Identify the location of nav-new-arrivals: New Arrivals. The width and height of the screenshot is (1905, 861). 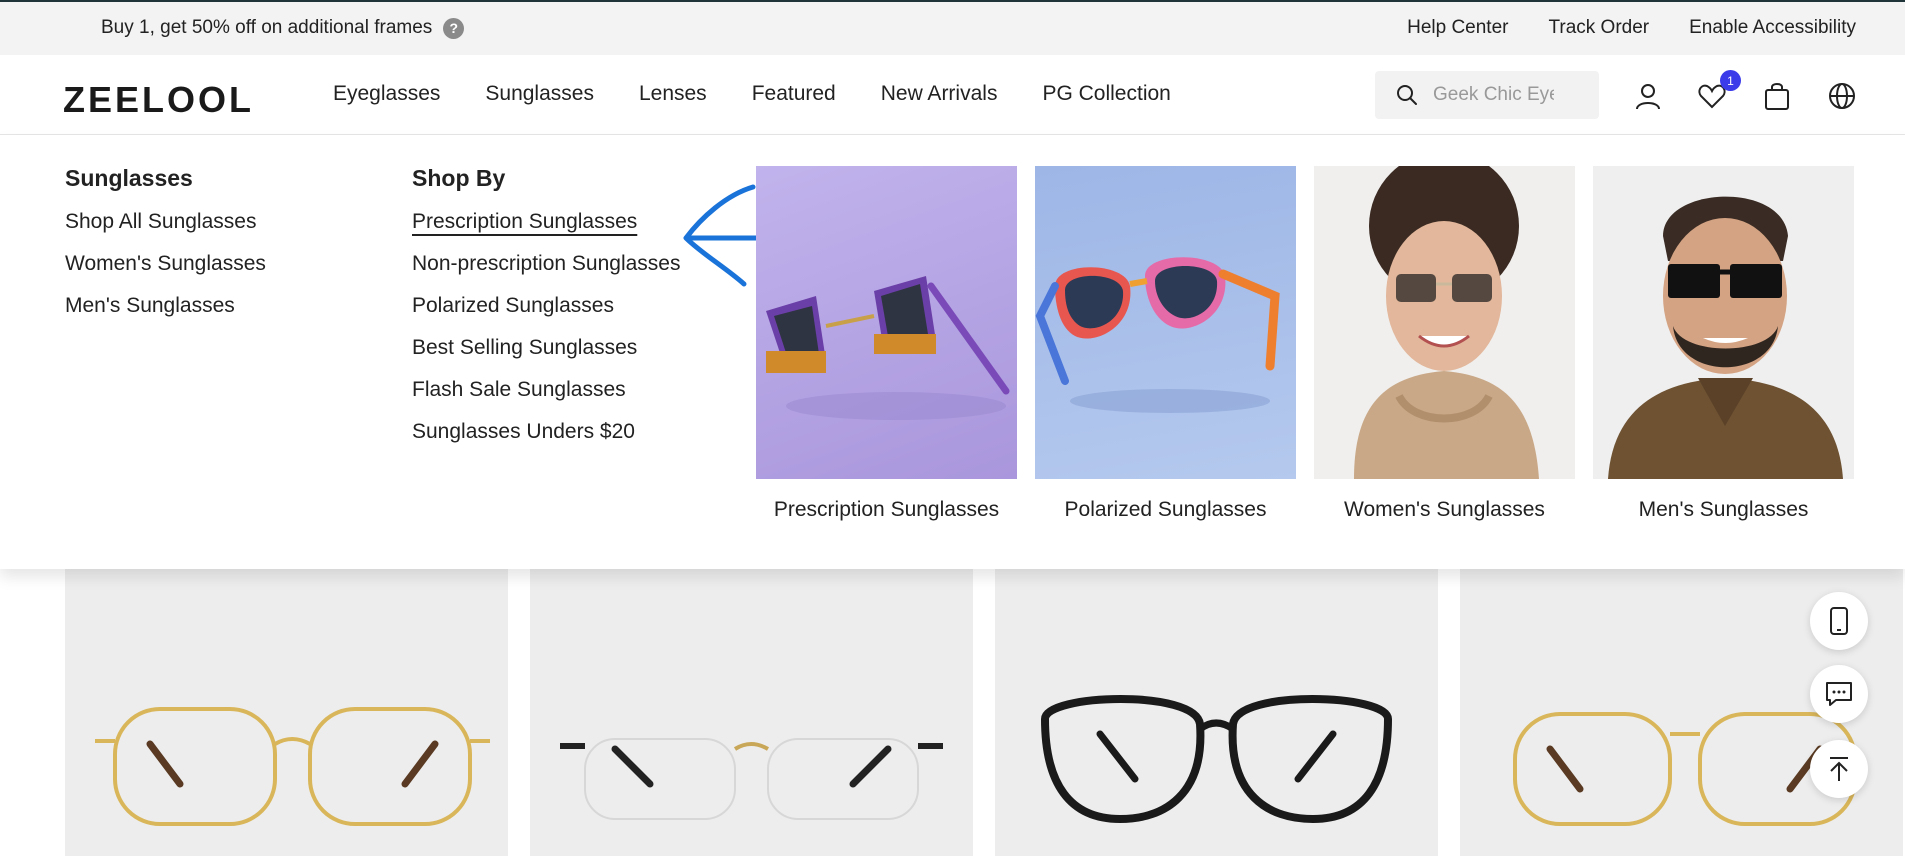
(939, 94).